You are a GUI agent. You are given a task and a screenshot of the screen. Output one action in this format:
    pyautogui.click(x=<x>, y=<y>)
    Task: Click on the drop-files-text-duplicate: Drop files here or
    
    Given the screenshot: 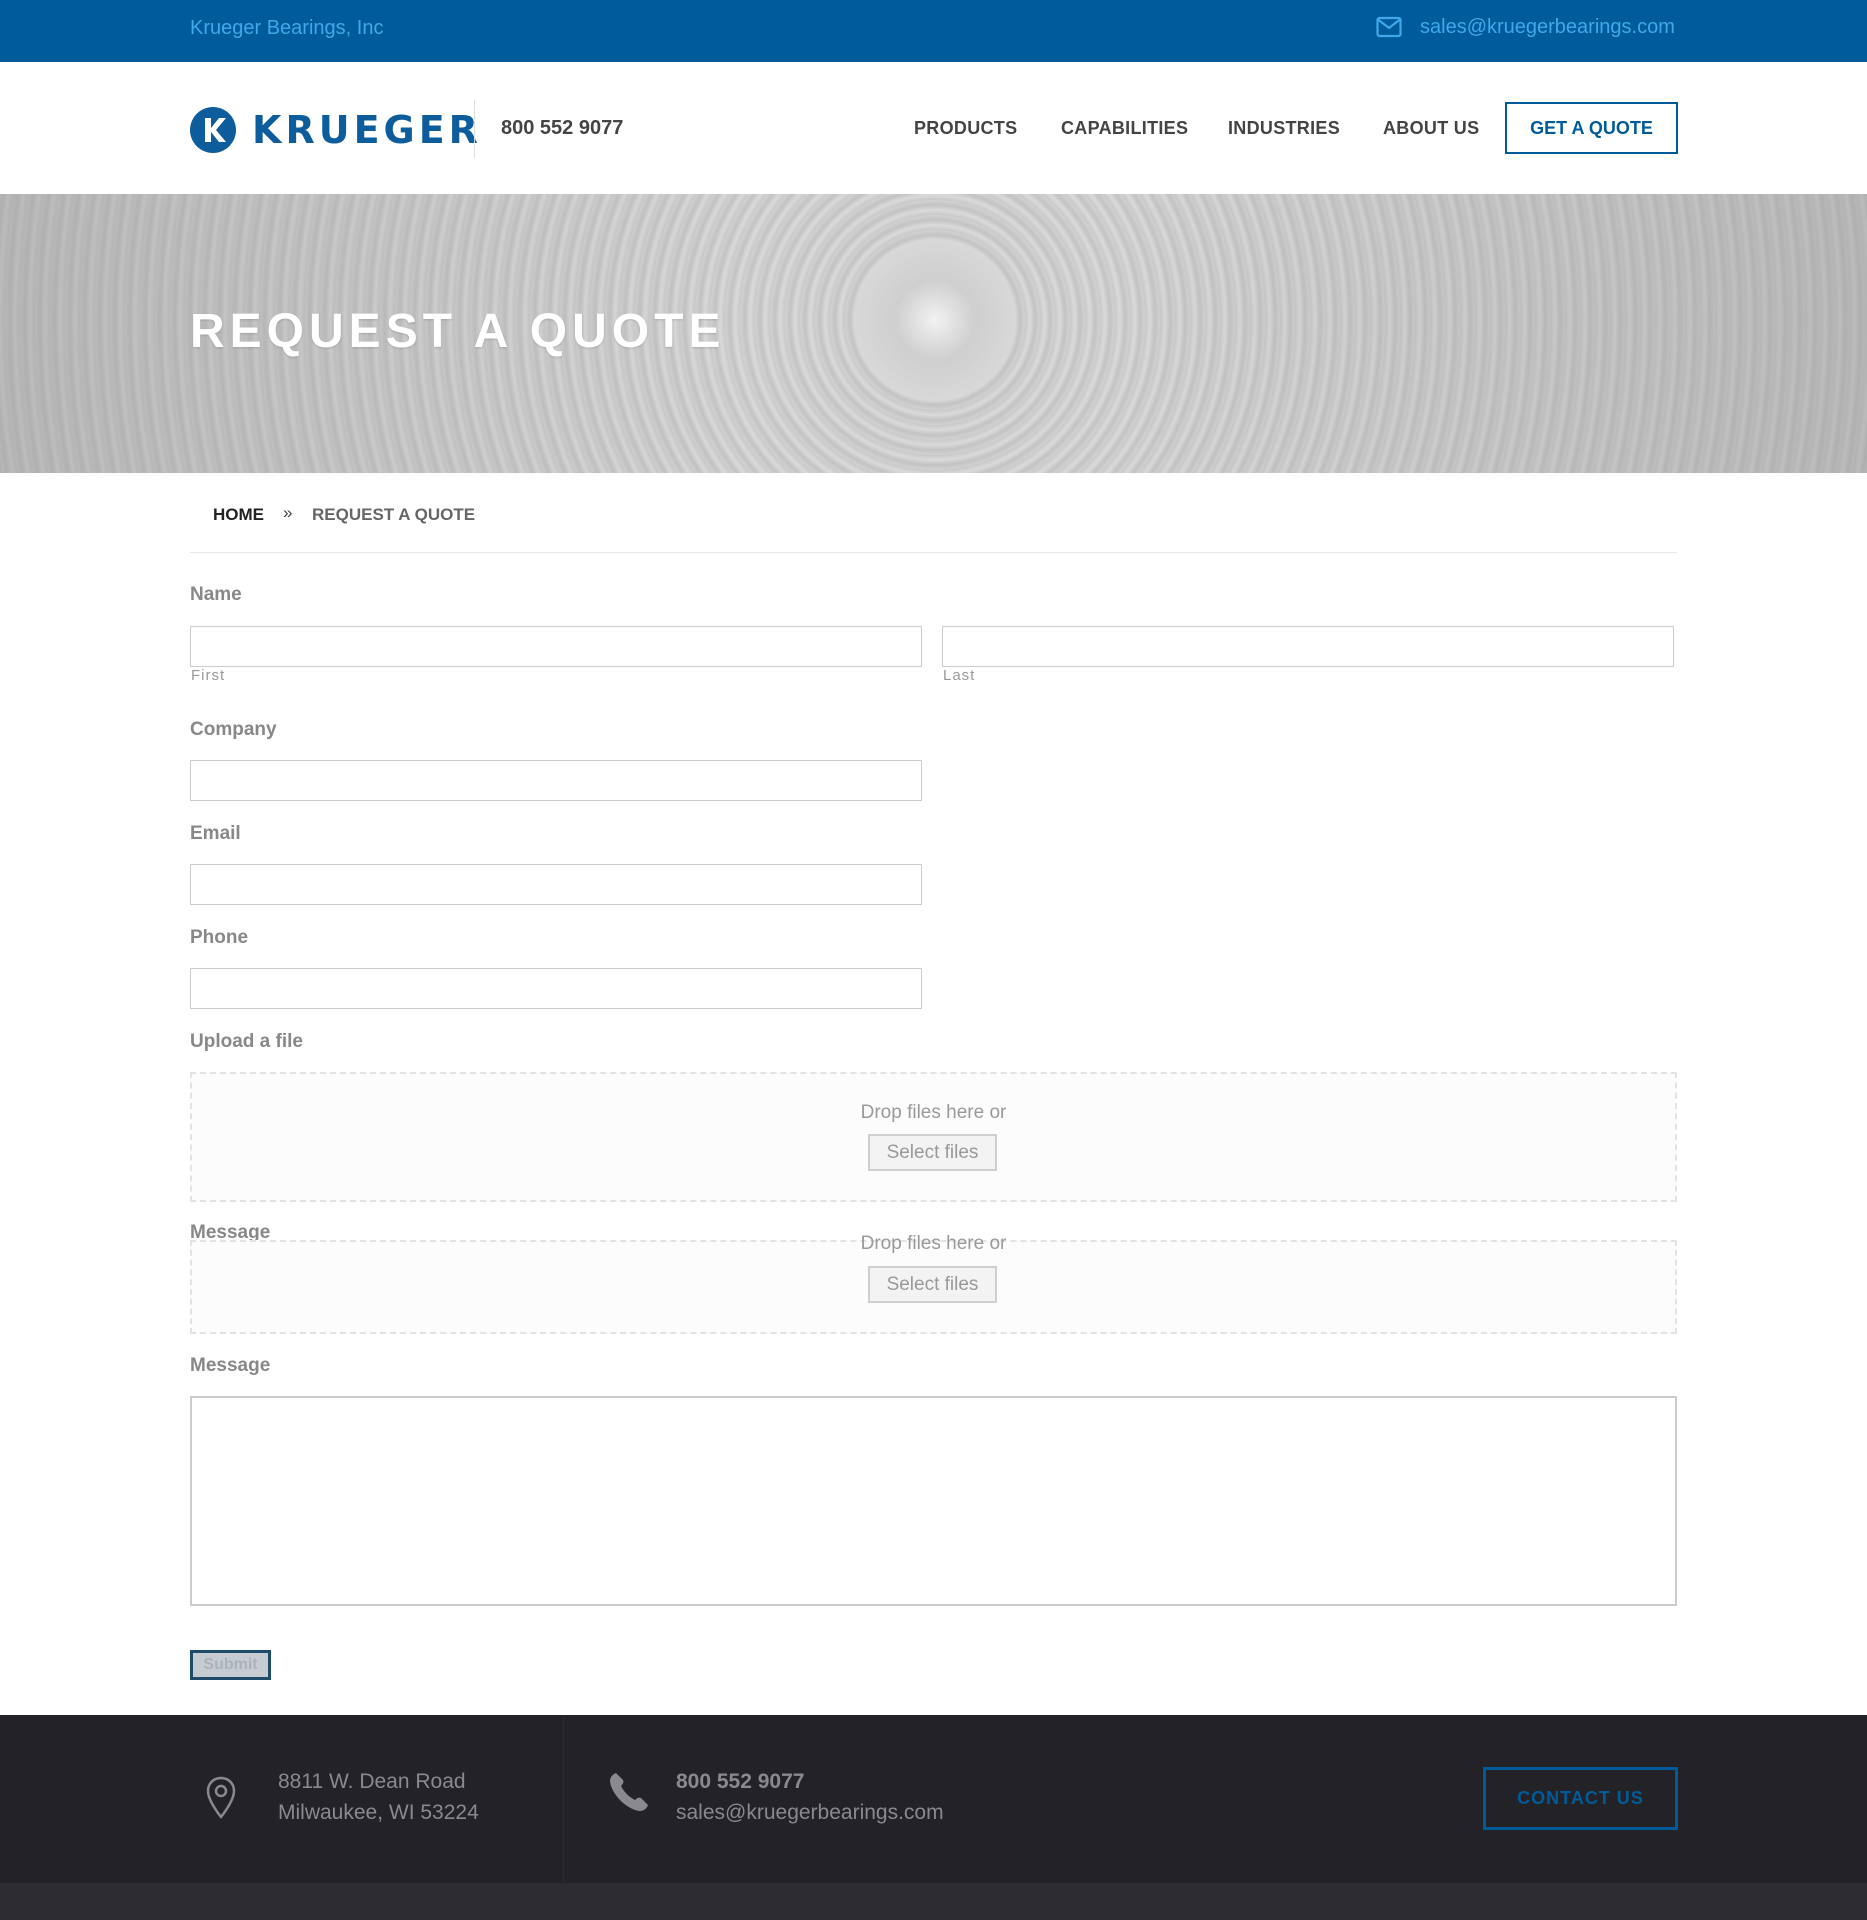 What is the action you would take?
    pyautogui.click(x=933, y=1243)
    